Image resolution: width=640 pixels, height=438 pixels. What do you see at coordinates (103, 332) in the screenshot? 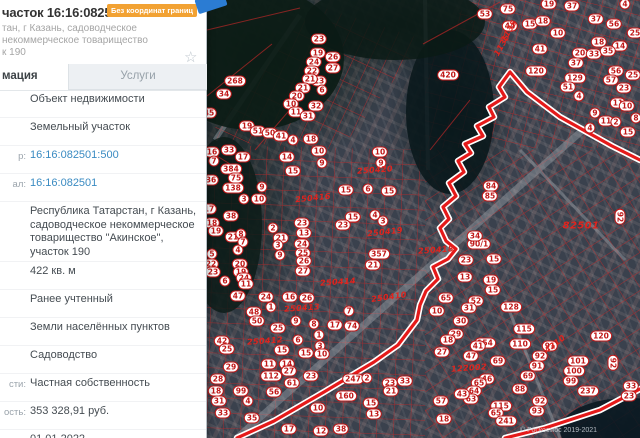
I see `info-row: Земли населённых пунктов` at bounding box center [103, 332].